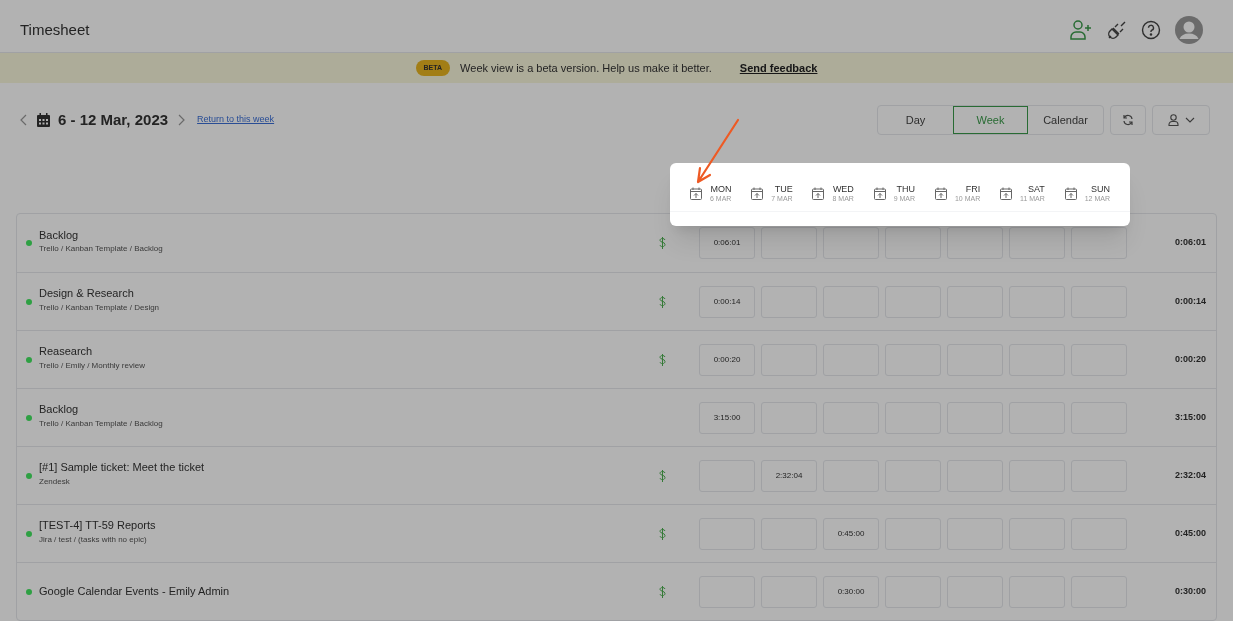 The image size is (1233, 621). What do you see at coordinates (1190, 591) in the screenshot?
I see `row-total: 0:30:00` at bounding box center [1190, 591].